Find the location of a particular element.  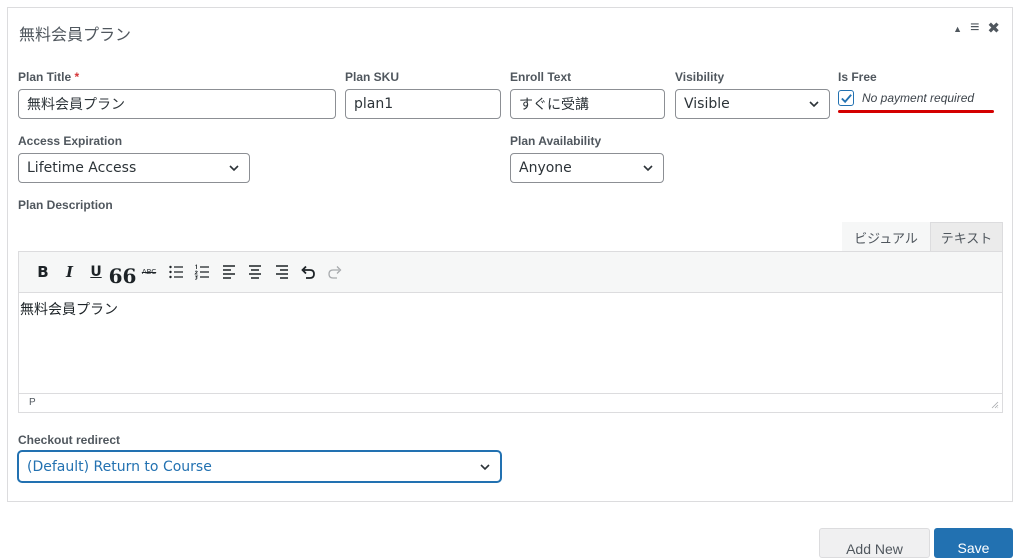

triangle-up-icon: ▲ is located at coordinates (957, 29).